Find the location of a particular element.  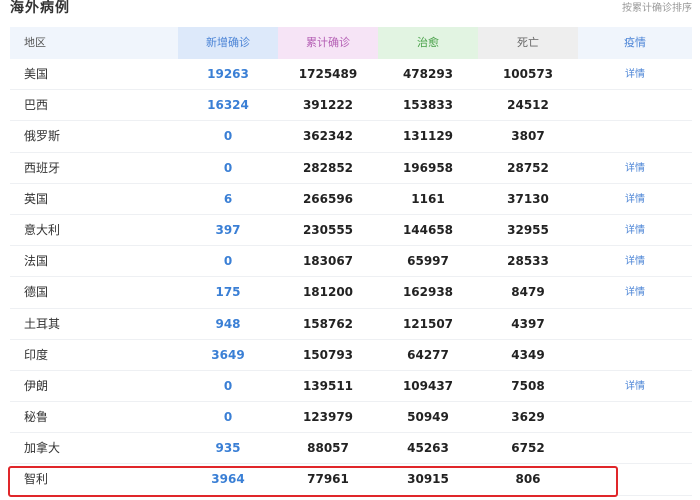

table-row: 西班牙 0 282852 196958 28752 详情 is located at coordinates (351, 168).